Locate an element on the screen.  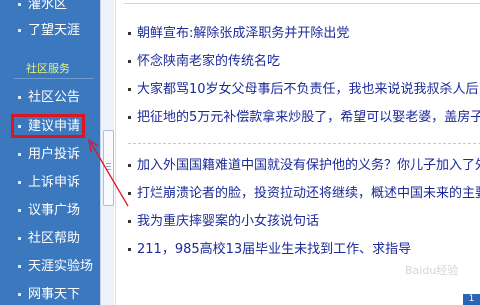
sidebar-item-guanshui: 灌水区 is located at coordinates (50, 8).